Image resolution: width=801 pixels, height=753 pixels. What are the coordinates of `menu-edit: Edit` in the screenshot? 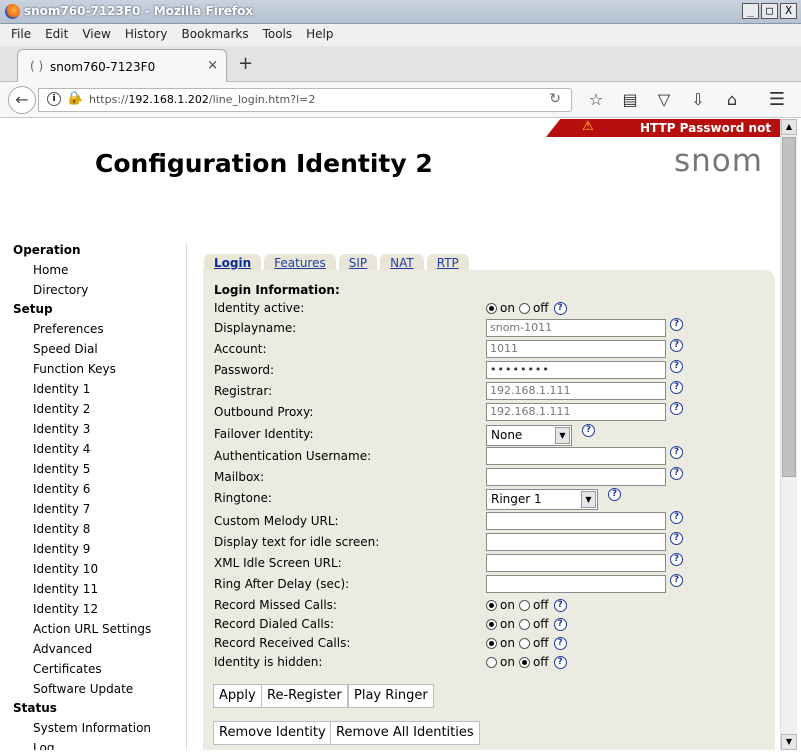 It's located at (56, 35).